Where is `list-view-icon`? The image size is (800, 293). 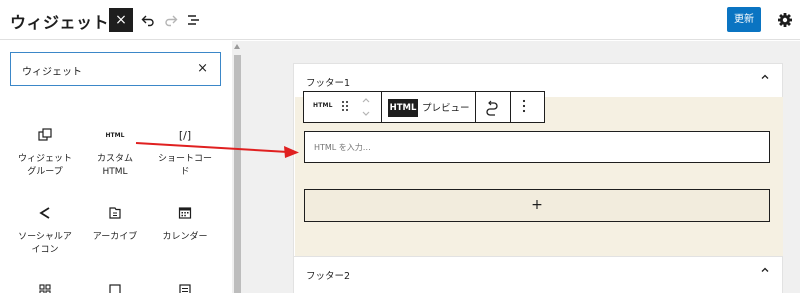
list-view-icon is located at coordinates (194, 20).